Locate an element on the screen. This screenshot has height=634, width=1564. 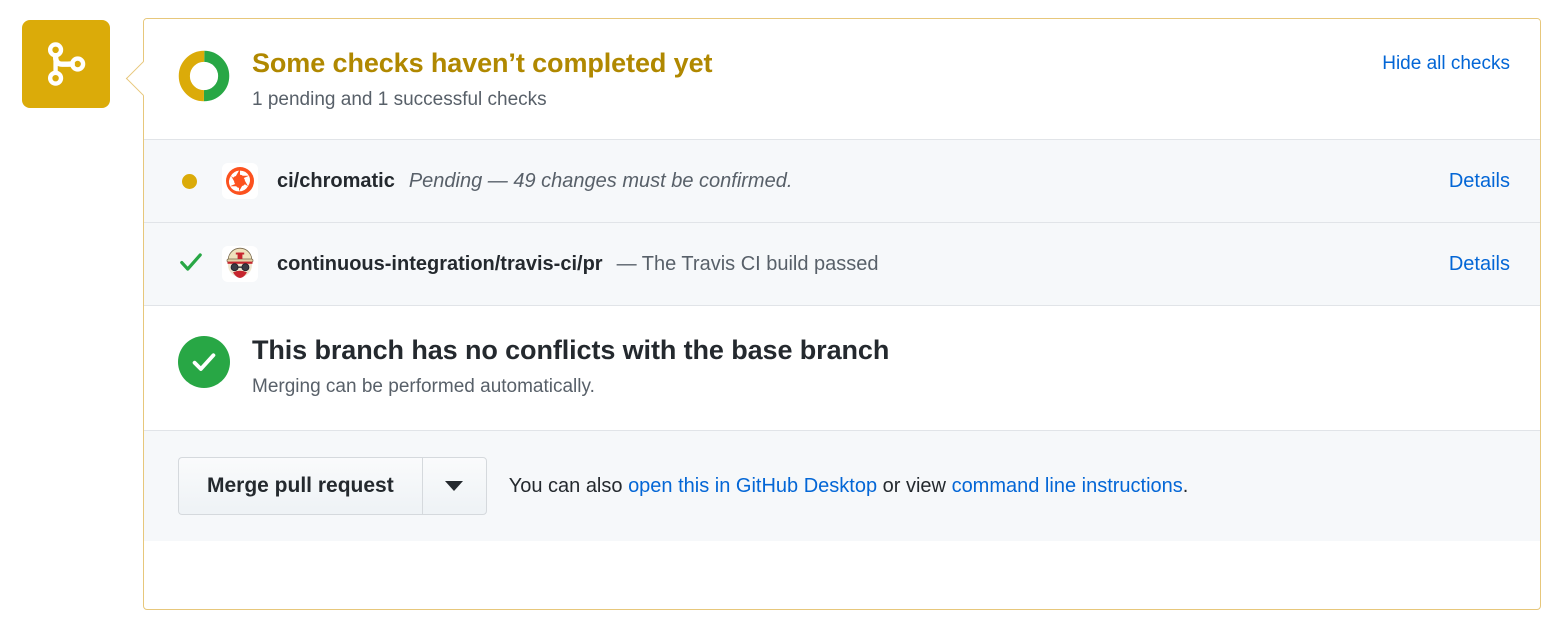
hide-all-checks-link: Hide all checks is located at coordinates (1446, 64).